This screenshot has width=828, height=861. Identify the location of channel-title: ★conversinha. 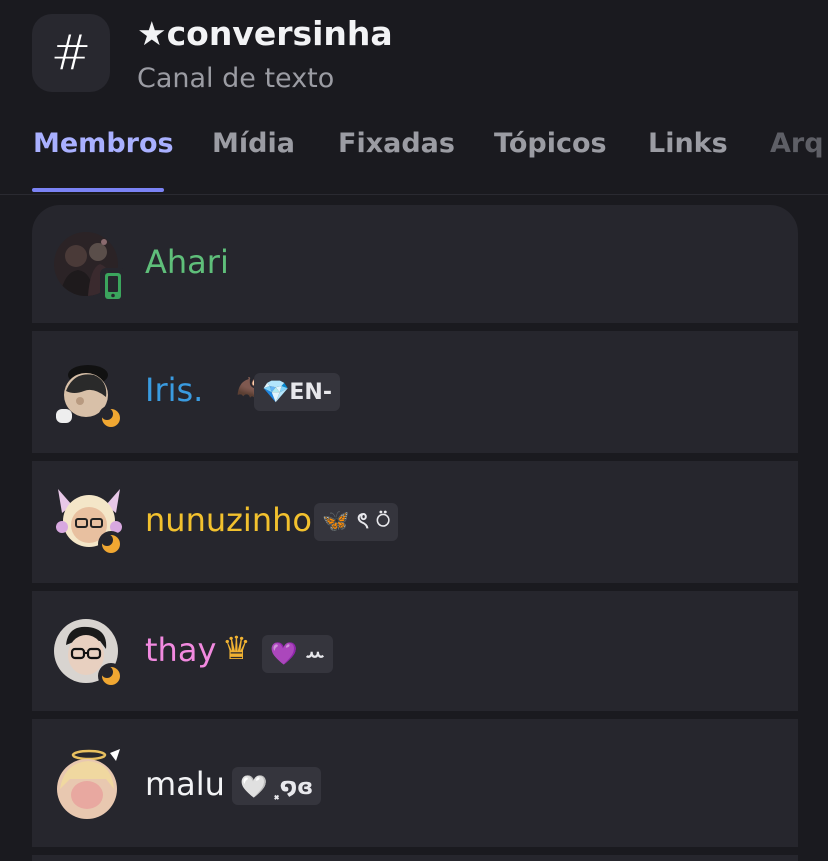
(265, 33).